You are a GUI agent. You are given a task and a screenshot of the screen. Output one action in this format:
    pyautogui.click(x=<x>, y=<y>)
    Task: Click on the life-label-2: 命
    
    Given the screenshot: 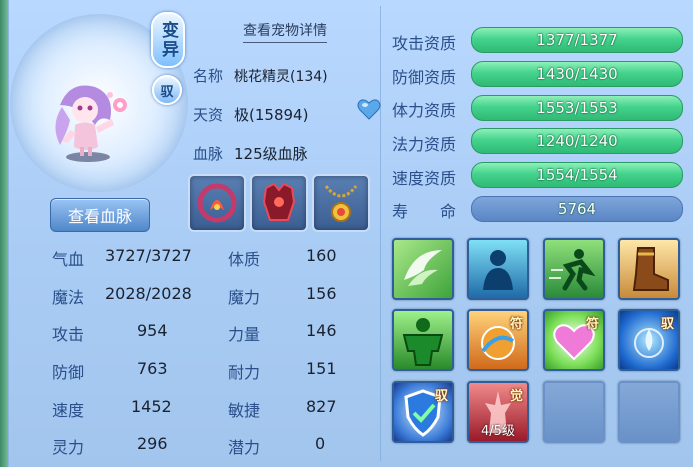 What is the action you would take?
    pyautogui.click(x=448, y=211)
    